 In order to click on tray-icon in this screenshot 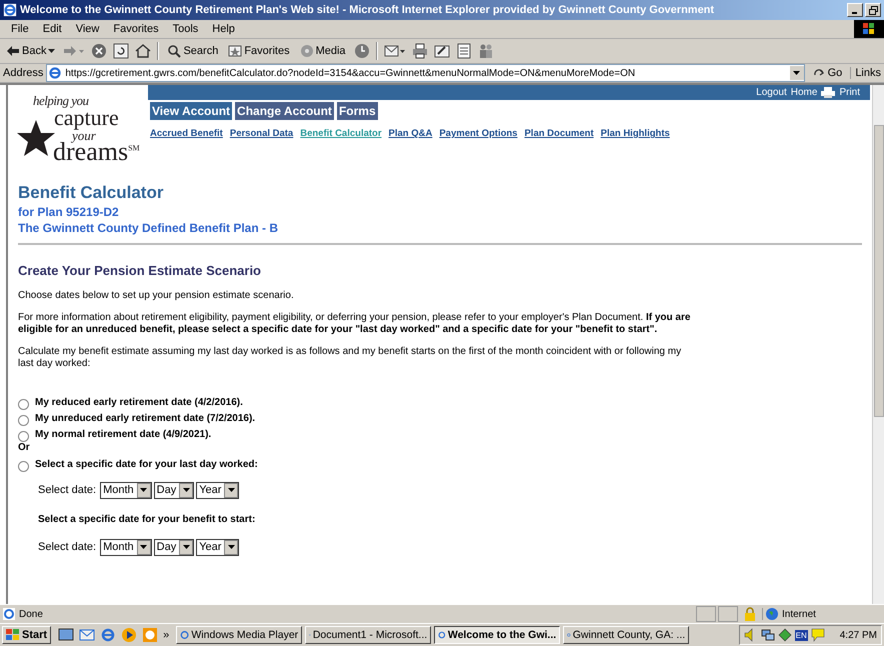, I will do `click(785, 635)`.